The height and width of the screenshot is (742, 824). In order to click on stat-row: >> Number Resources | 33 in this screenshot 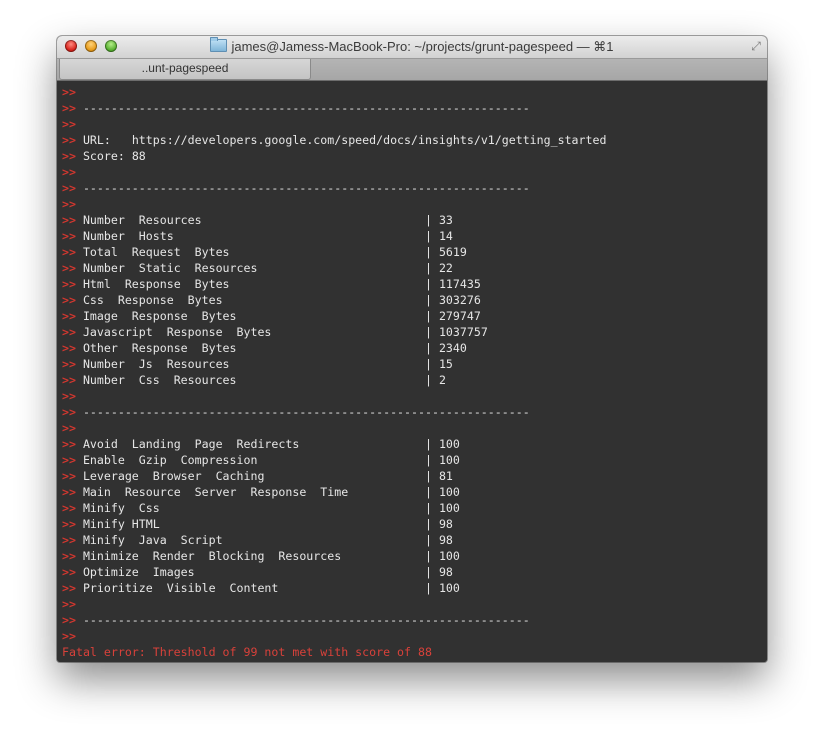, I will do `click(414, 220)`.